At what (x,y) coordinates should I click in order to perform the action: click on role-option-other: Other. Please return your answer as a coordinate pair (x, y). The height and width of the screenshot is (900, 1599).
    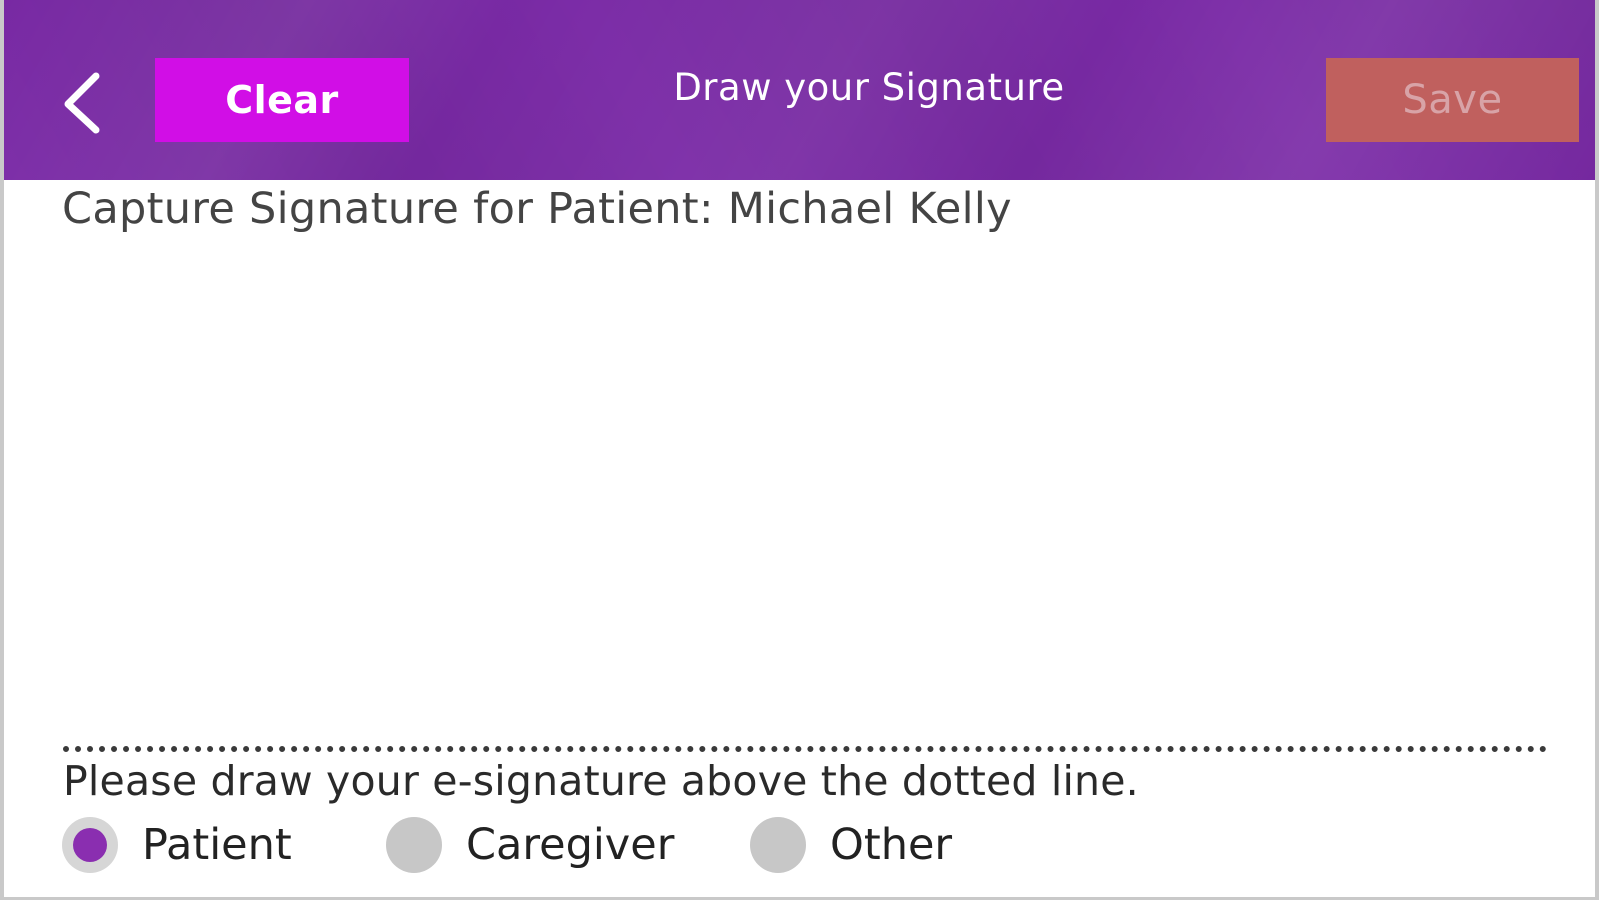
    Looking at the image, I should click on (851, 845).